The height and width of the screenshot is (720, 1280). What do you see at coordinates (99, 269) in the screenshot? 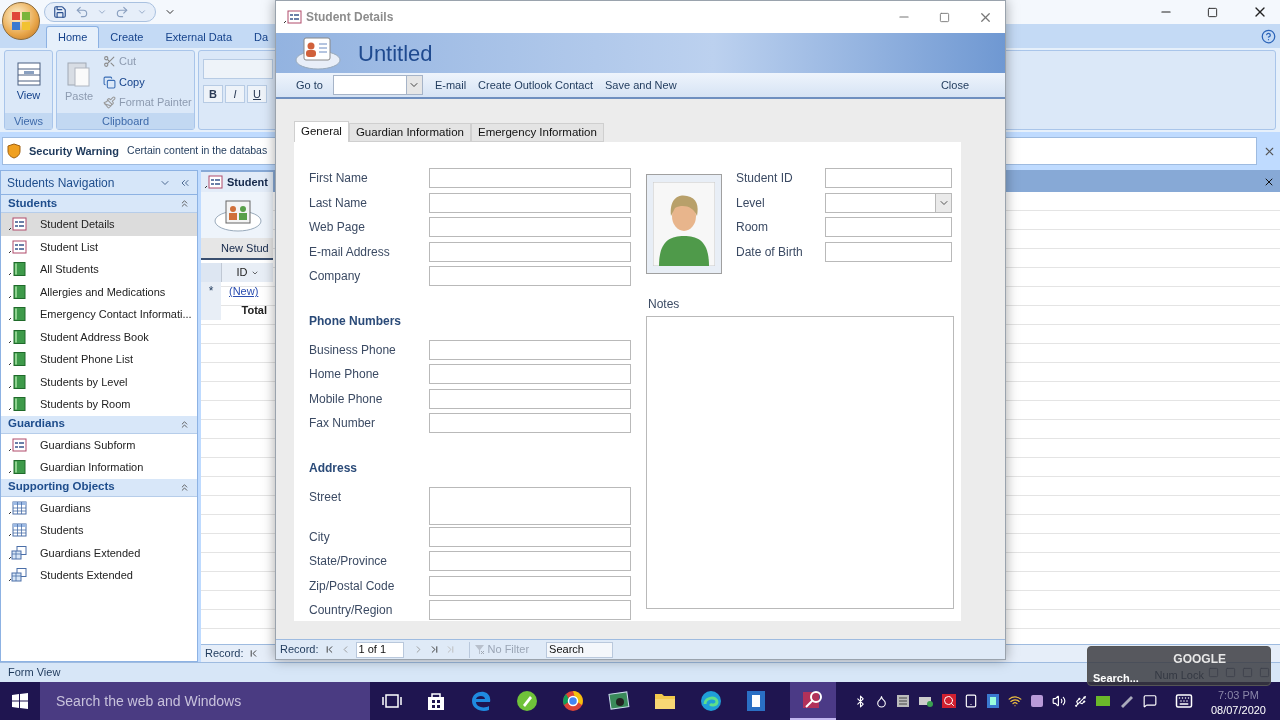
I see `navigation-item: All Students` at bounding box center [99, 269].